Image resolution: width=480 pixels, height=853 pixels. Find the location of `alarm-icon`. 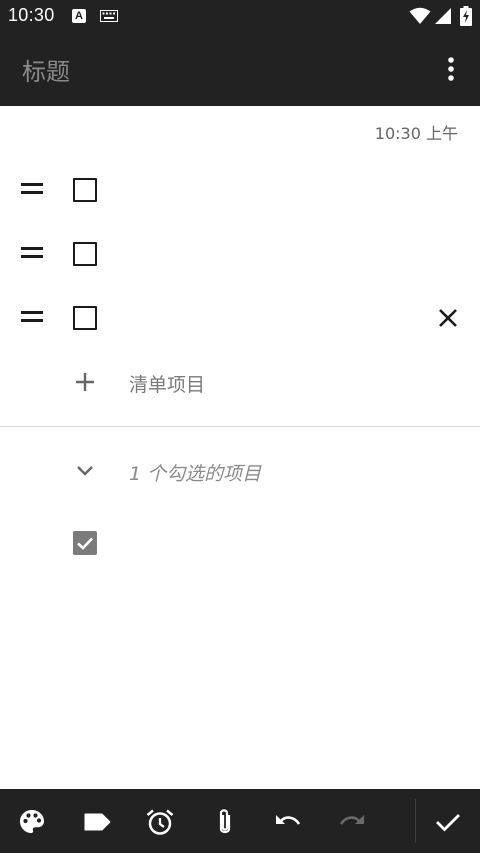

alarm-icon is located at coordinates (160, 822).